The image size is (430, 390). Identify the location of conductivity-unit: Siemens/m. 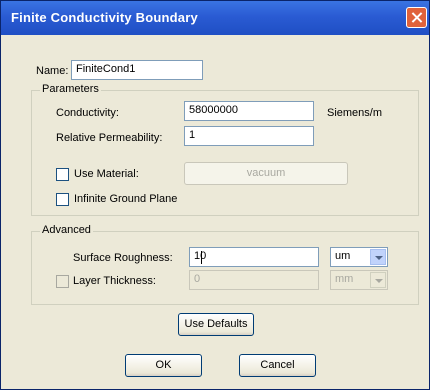
(355, 113).